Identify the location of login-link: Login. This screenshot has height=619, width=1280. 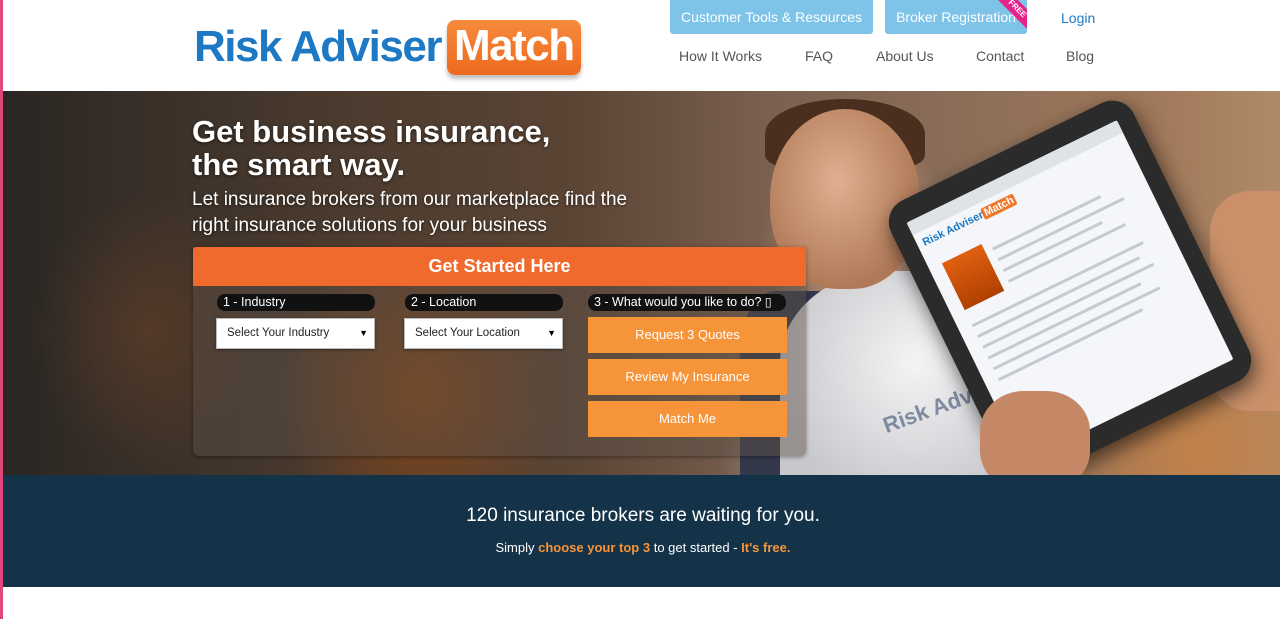
(1078, 18).